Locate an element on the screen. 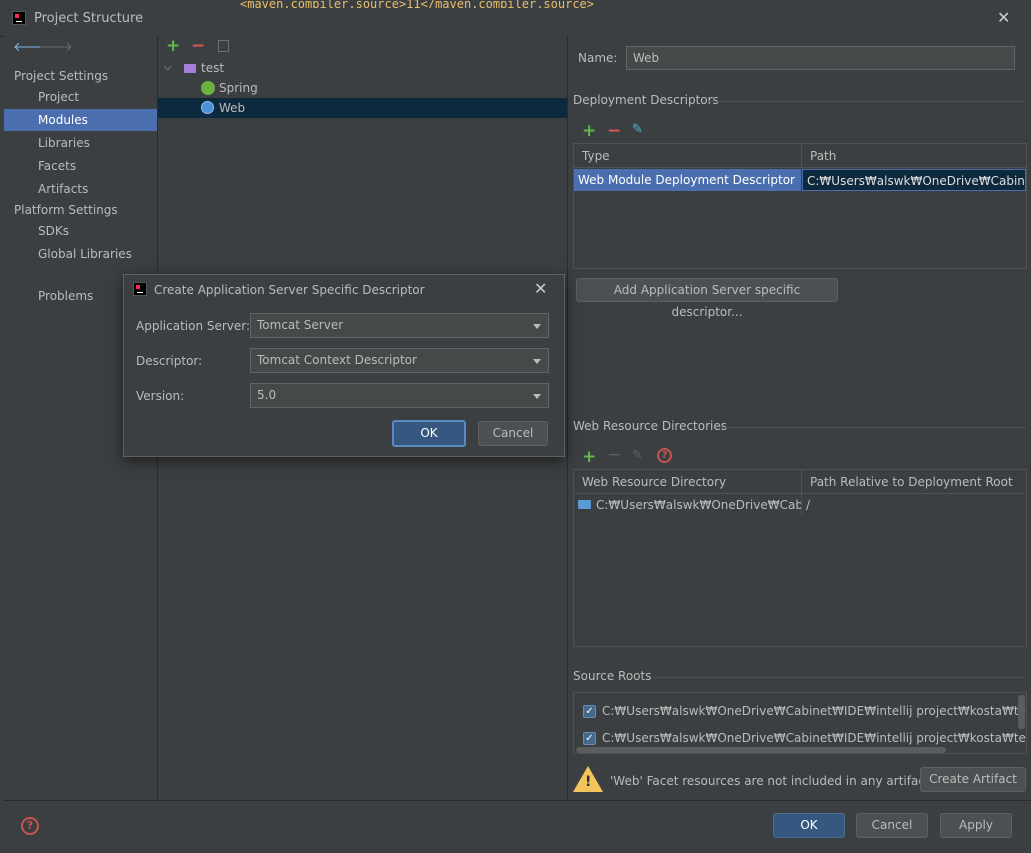 Image resolution: width=1031 pixels, height=853 pixels. forward-arrow-icon: 🡒 is located at coordinates (55, 47).